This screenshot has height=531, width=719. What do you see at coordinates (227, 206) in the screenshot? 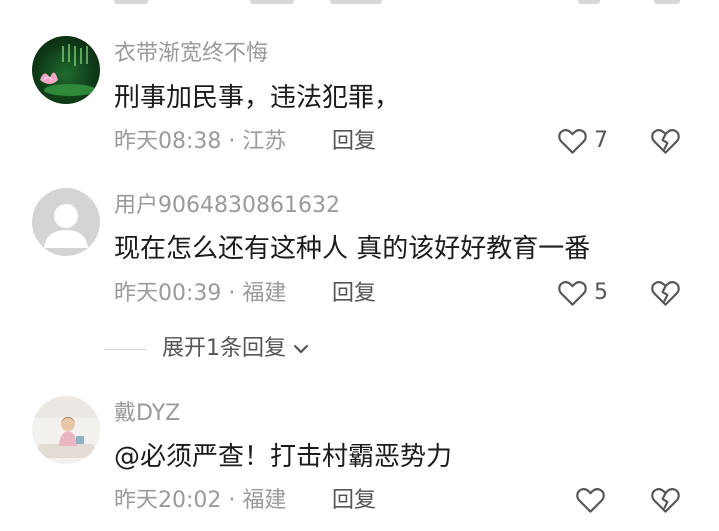
I see `comment-username: 用户9064830861632` at bounding box center [227, 206].